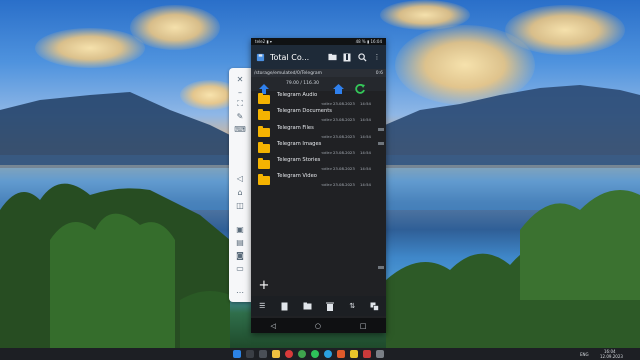  Describe the element at coordinates (240, 178) in the screenshot. I see `volume-icon: ◁` at that location.